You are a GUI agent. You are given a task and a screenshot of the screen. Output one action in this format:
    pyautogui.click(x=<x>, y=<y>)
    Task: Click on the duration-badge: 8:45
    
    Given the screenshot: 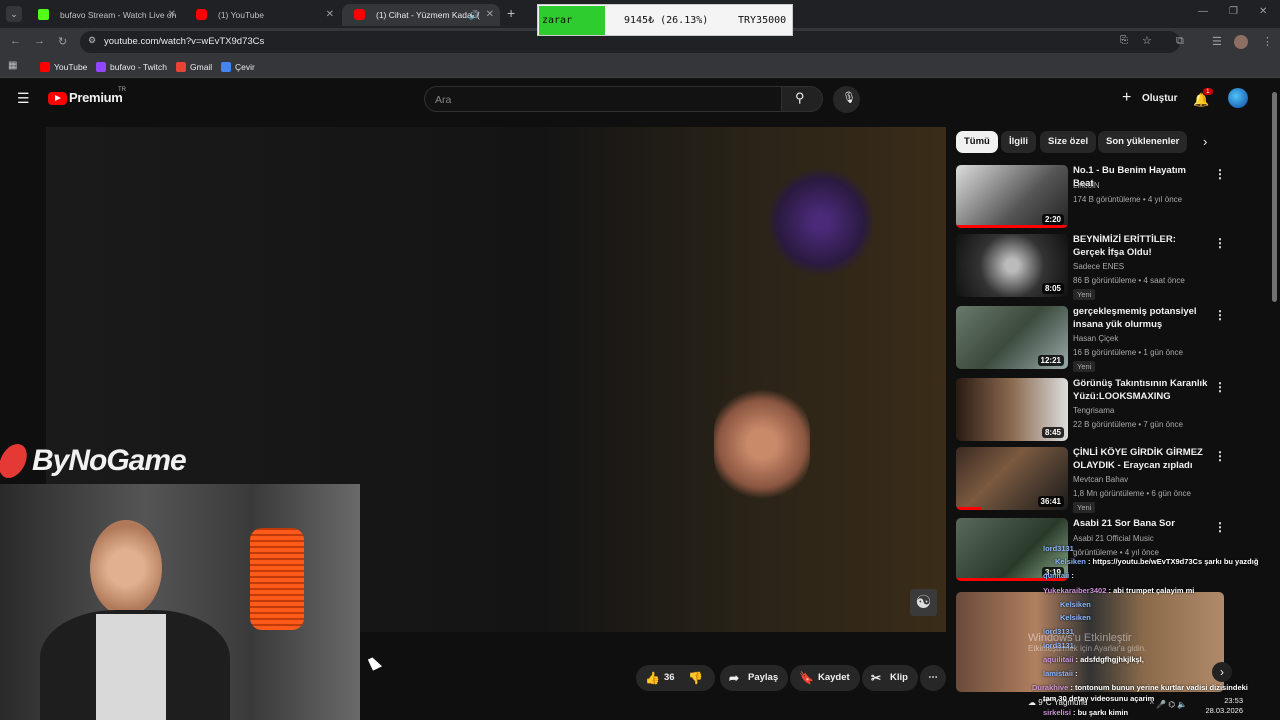 What is the action you would take?
    pyautogui.click(x=1052, y=432)
    